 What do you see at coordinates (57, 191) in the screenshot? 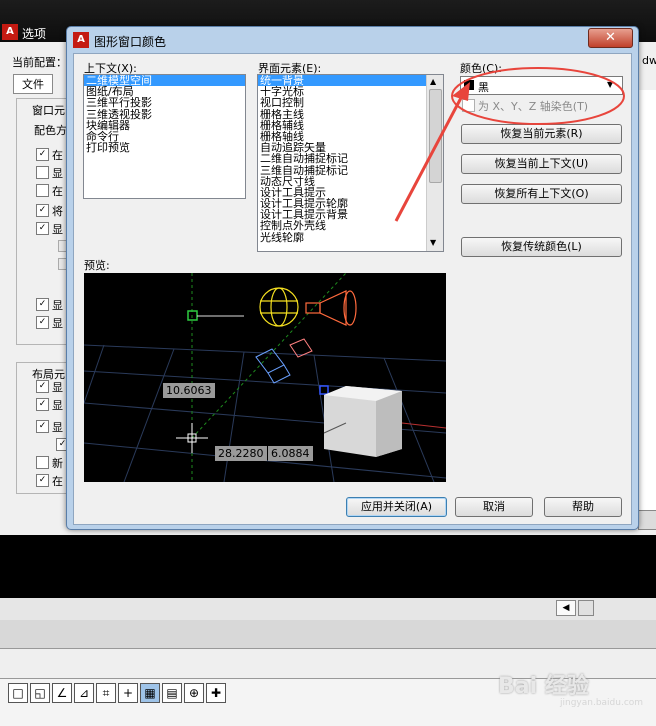
I see `window-item-3: 在` at bounding box center [57, 191].